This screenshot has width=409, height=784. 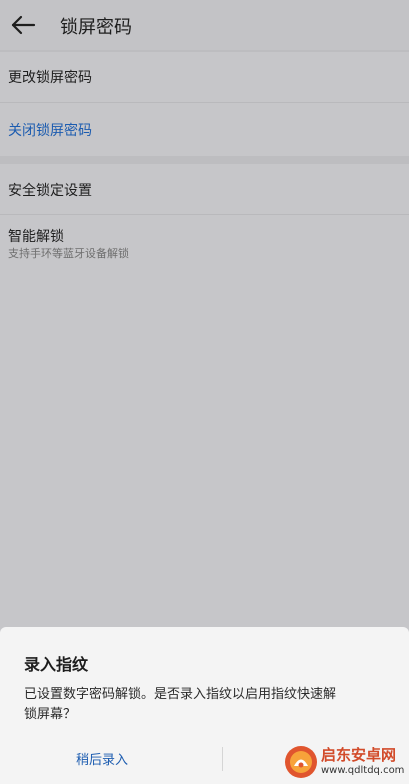 What do you see at coordinates (204, 241) in the screenshot?
I see `smart-unlock-item: 智能解锁 支持手环等蓝牙设备解锁` at bounding box center [204, 241].